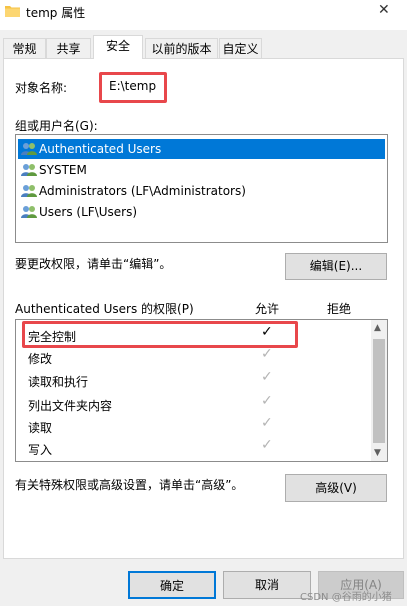  Describe the element at coordinates (70, 406) in the screenshot. I see `permission-name: 列出文件夹内容` at that location.